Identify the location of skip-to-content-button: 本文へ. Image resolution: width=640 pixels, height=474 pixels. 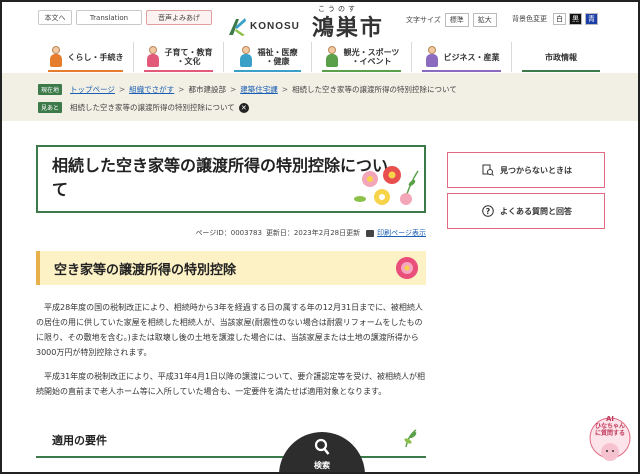
(55, 17).